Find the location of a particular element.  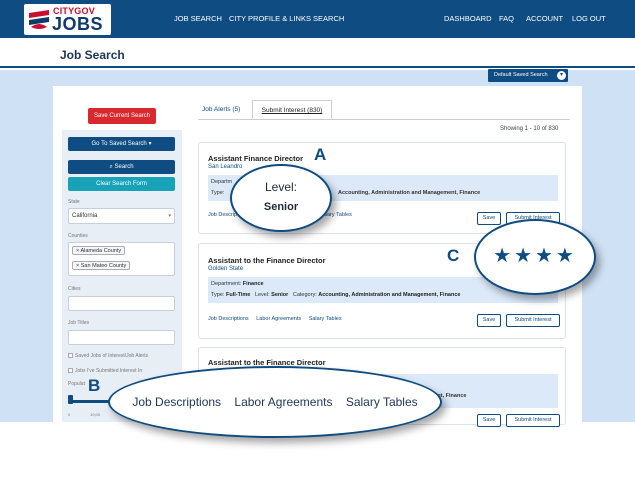

nav-job-search: JOB SEARCH is located at coordinates (198, 18).